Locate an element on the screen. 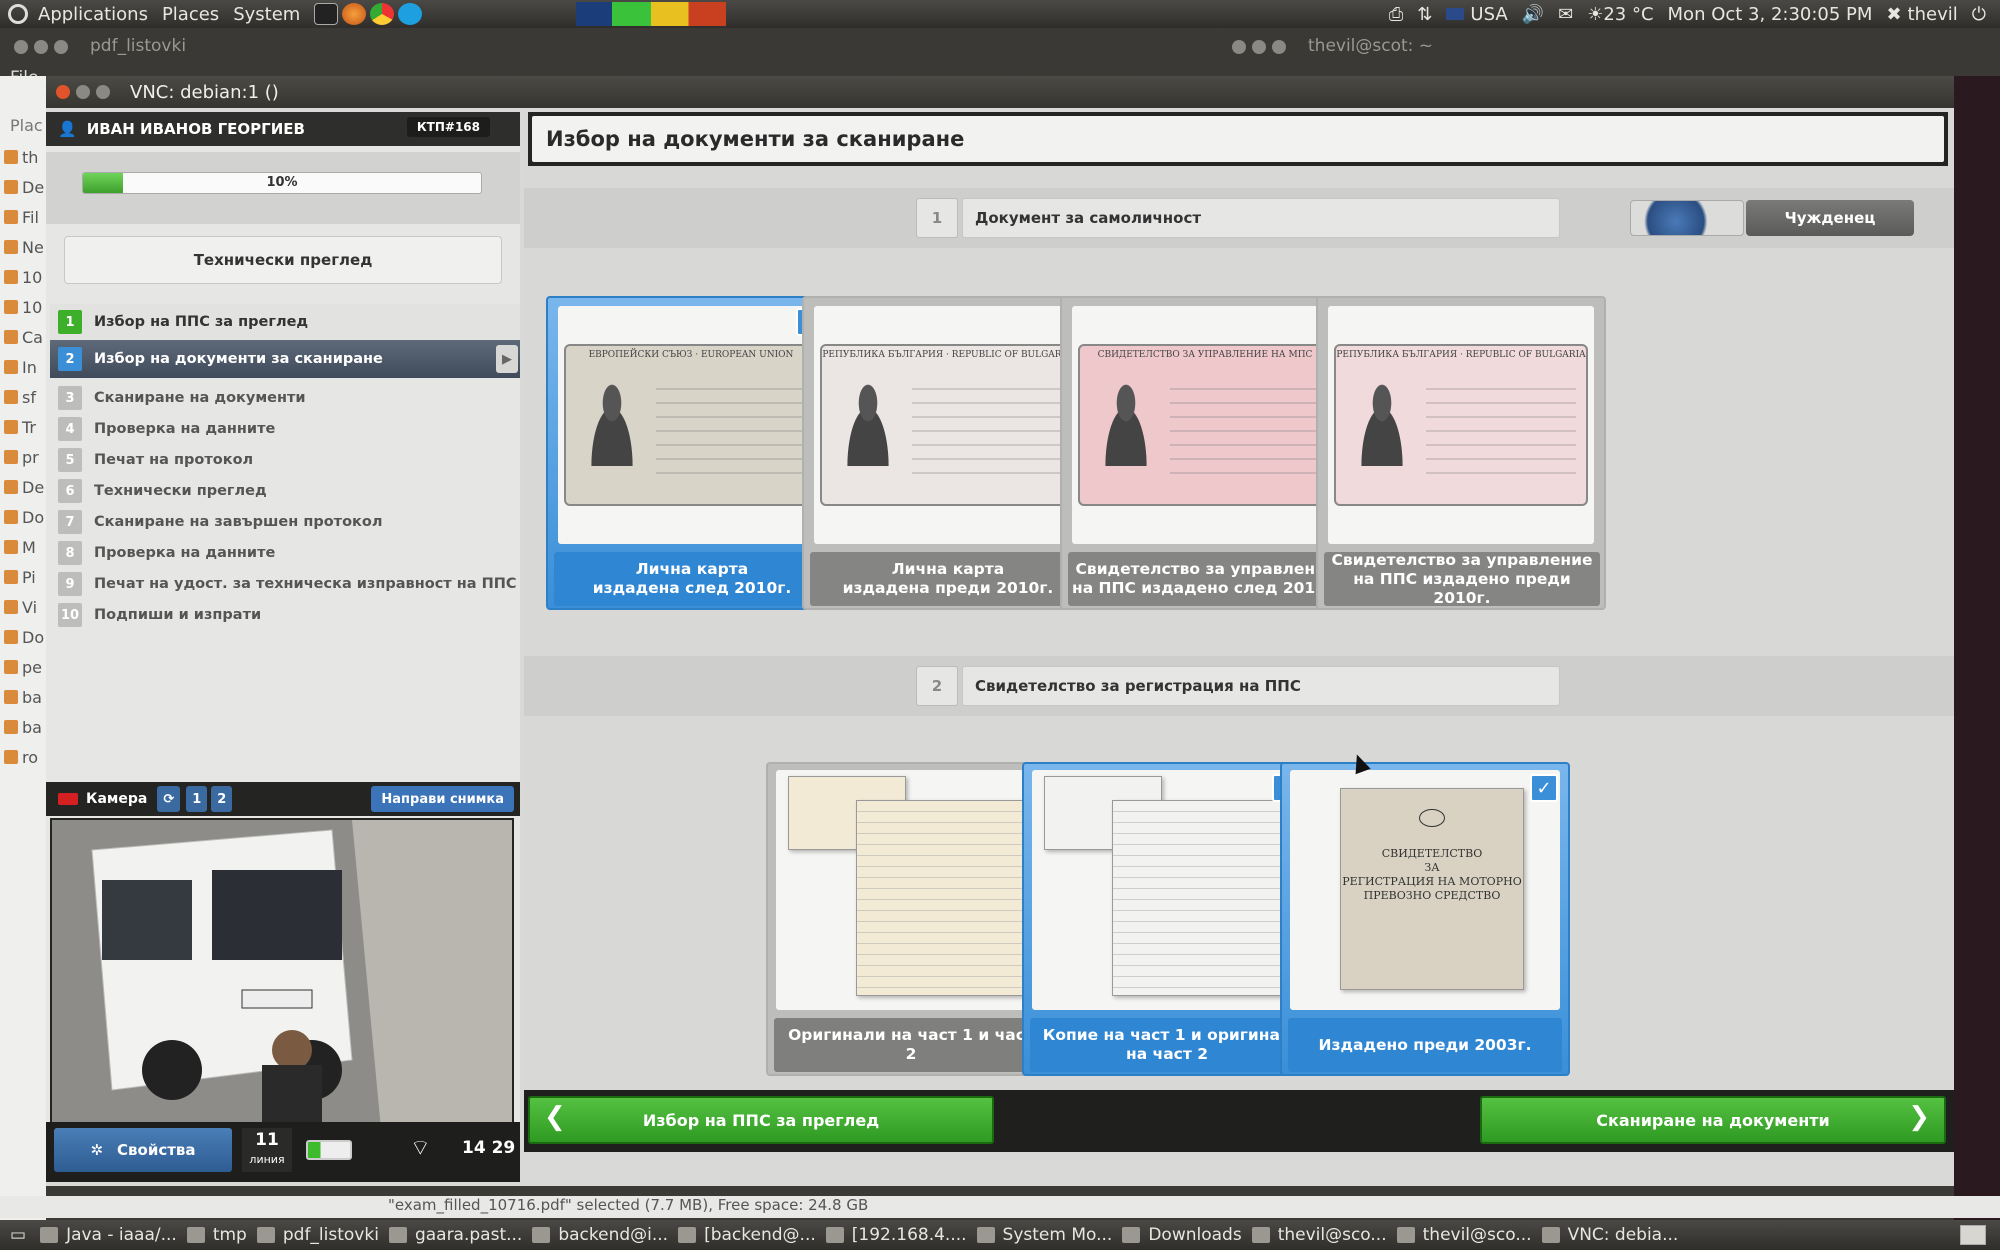 The height and width of the screenshot is (1250, 2000). sidebar-place-item: th is located at coordinates (23, 157).